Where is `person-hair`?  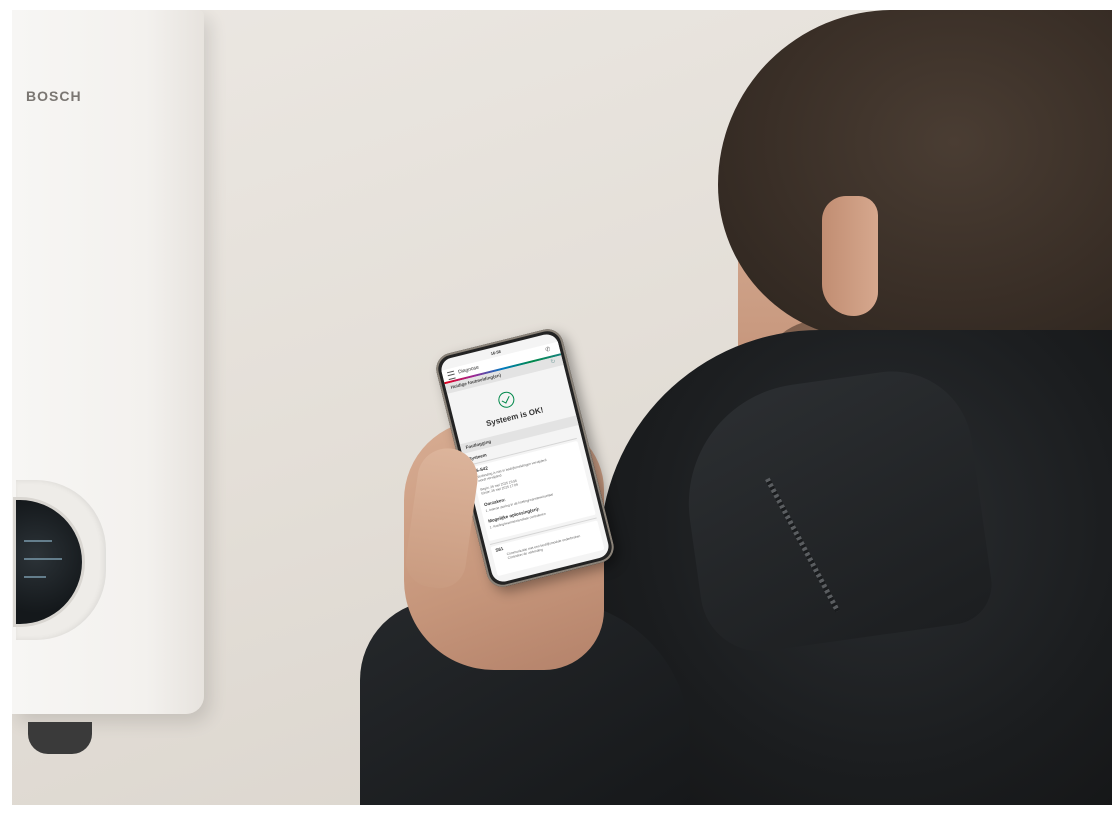
person-hair is located at coordinates (915, 175).